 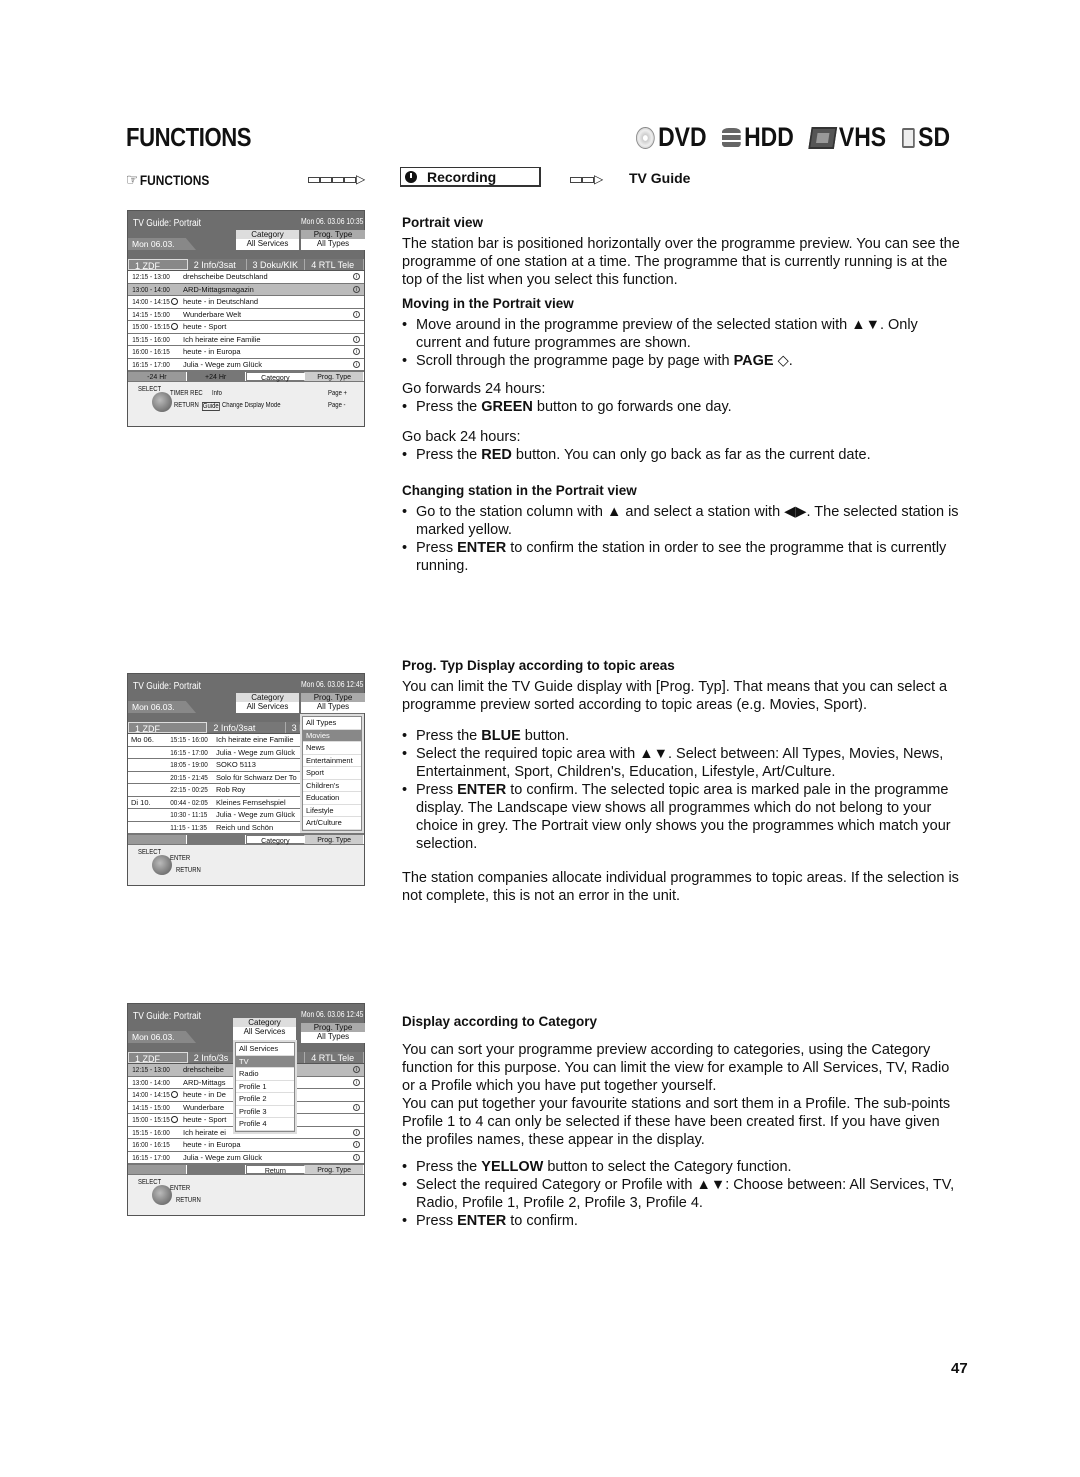 I want to click on dropdown-option: Movies, so click(x=332, y=735).